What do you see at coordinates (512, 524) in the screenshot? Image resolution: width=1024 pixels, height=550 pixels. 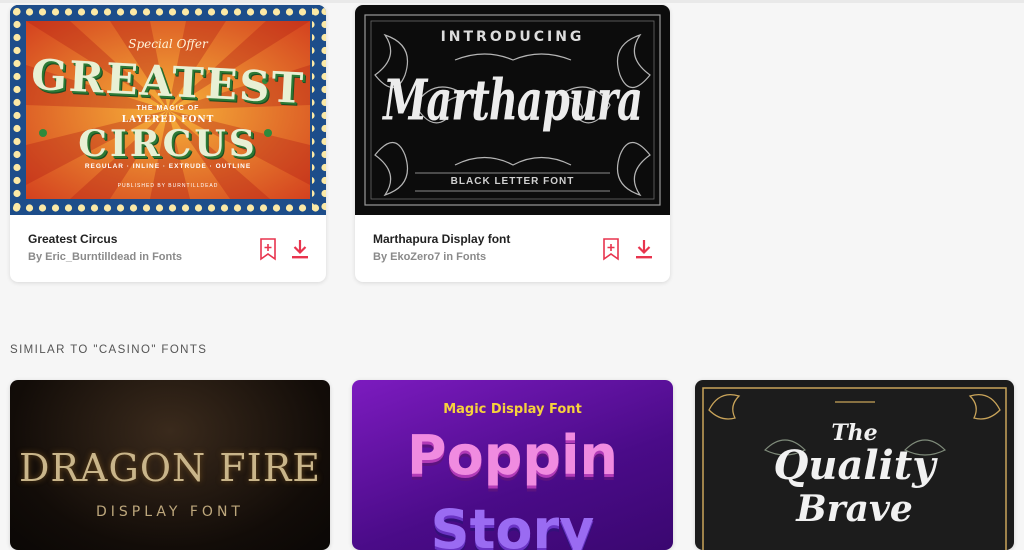 I see `poppin-line2: Story` at bounding box center [512, 524].